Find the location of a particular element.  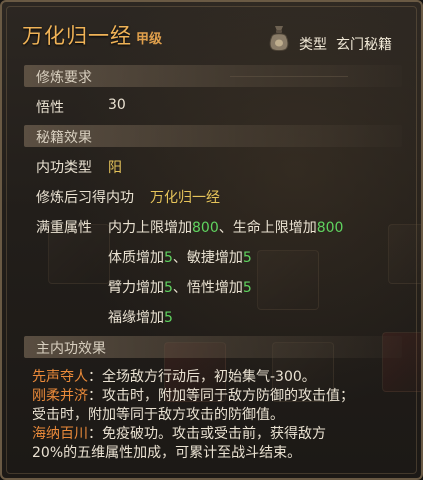

effect-desc: ：免疫破功。攻击或受击前，获得敌方 is located at coordinates (207, 434).